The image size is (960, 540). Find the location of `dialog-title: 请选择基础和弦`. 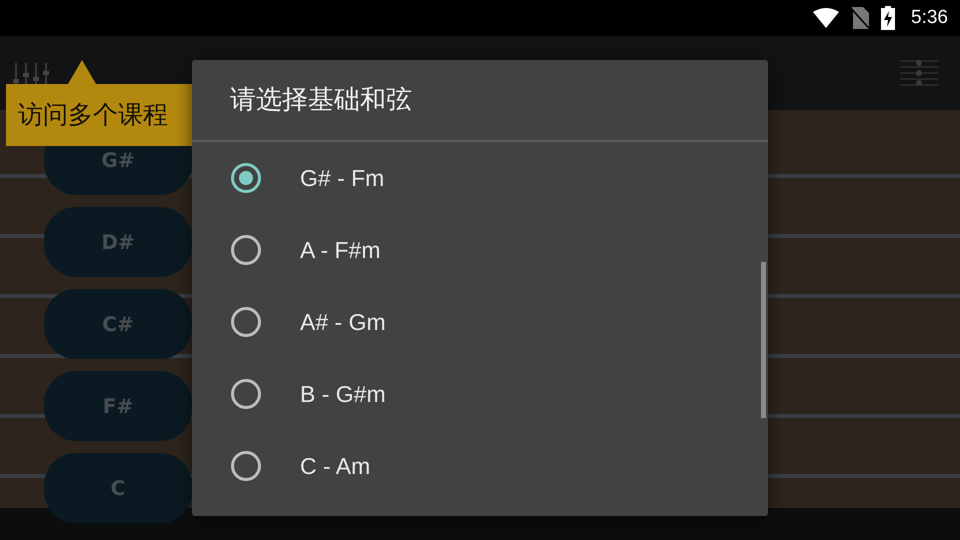

dialog-title: 请选择基础和弦 is located at coordinates (321, 100).